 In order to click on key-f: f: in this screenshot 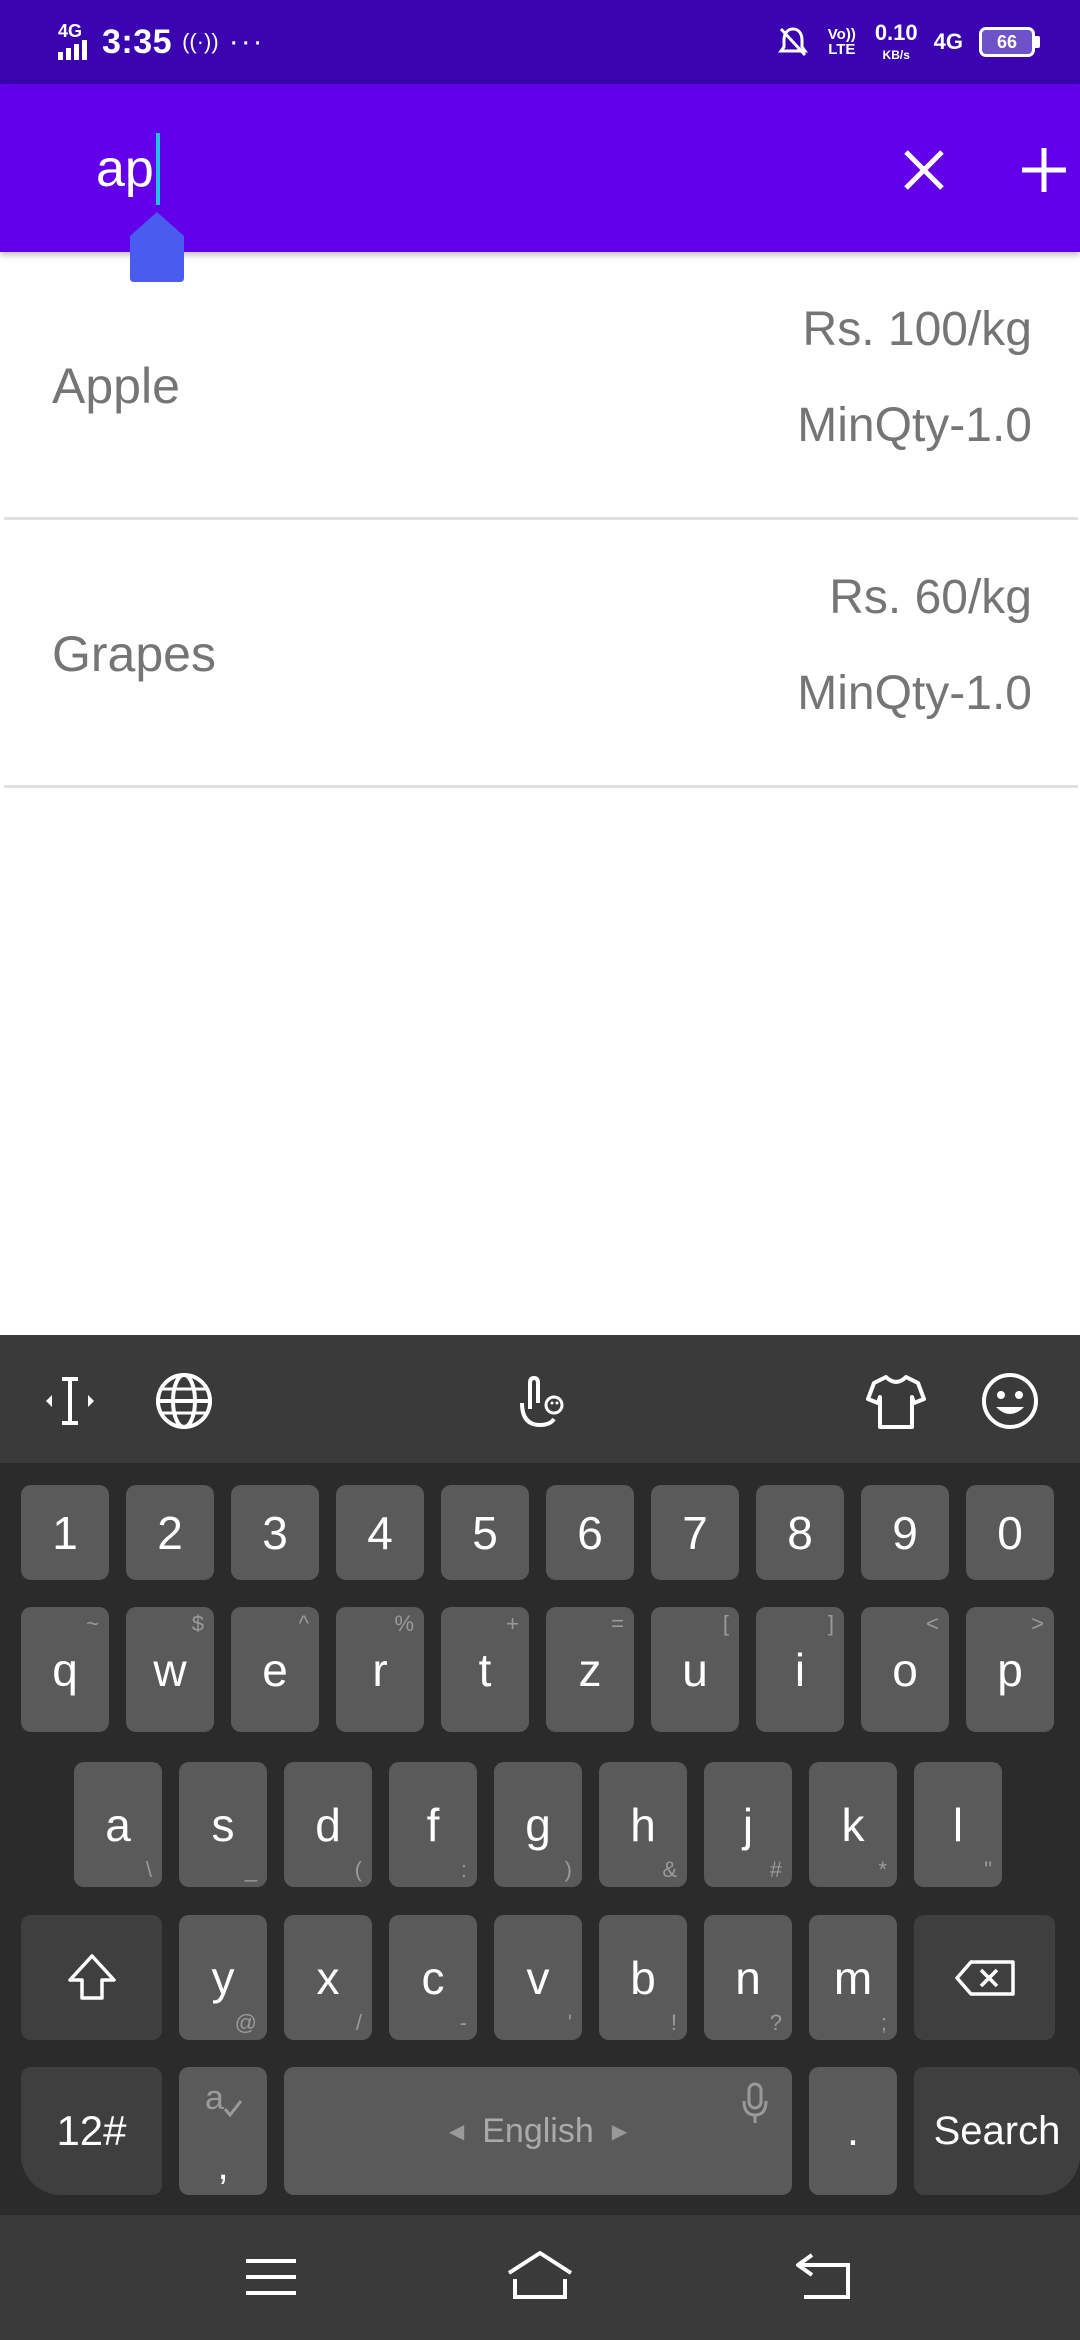, I will do `click(433, 1824)`.